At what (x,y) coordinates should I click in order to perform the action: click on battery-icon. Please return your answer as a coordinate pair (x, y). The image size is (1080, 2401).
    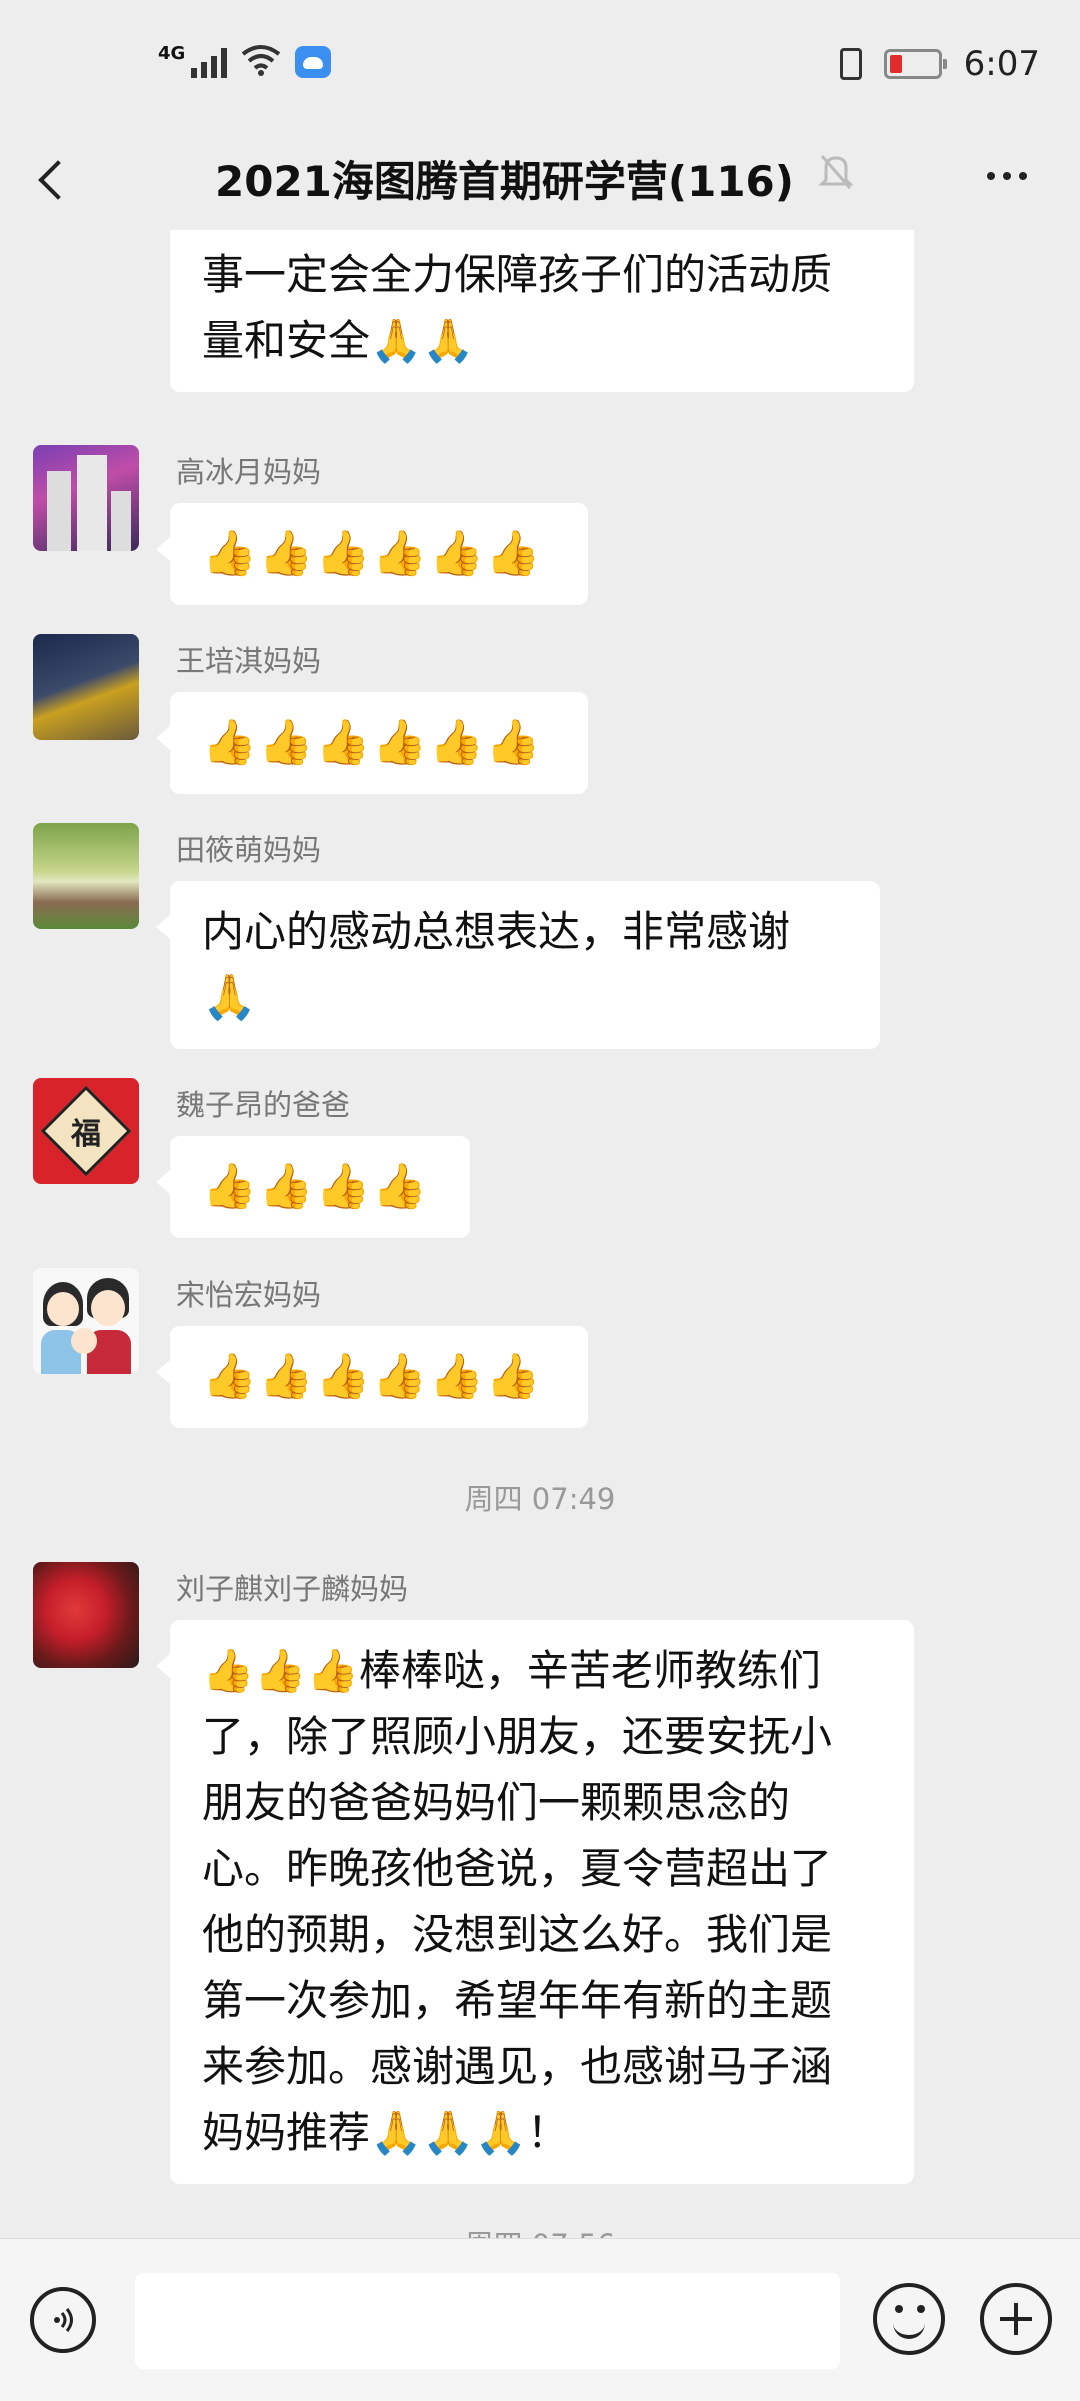
    Looking at the image, I should click on (915, 64).